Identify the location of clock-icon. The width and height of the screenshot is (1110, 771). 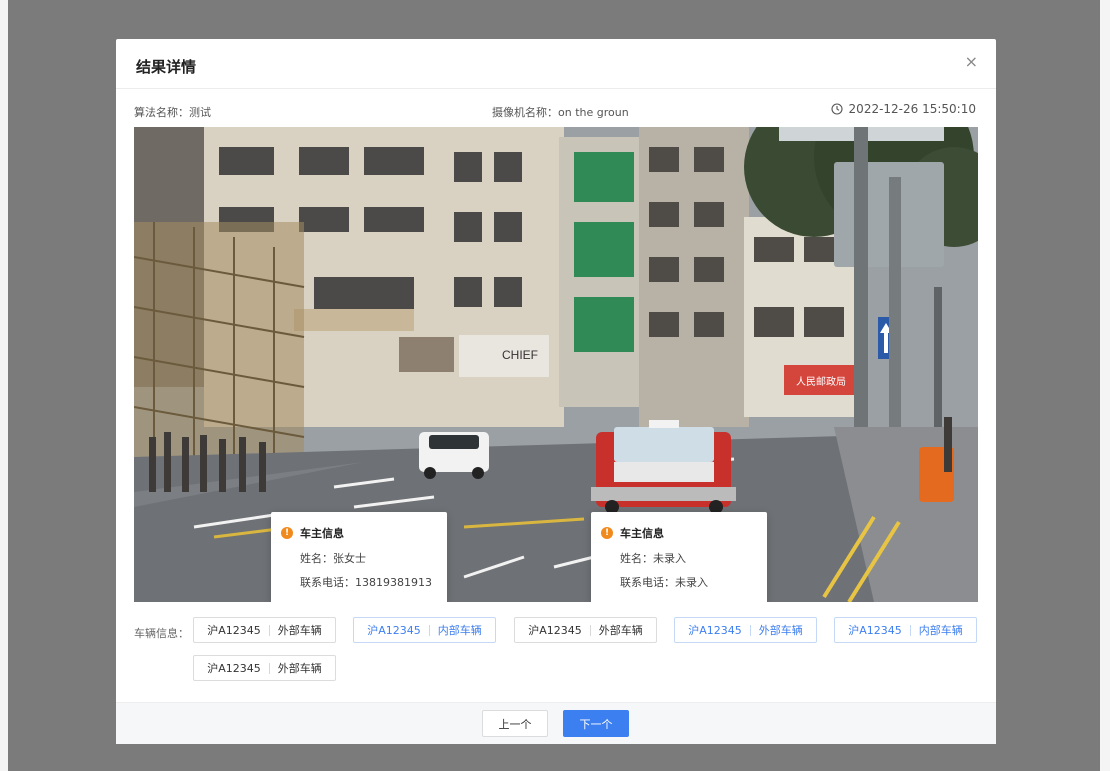
(836, 109).